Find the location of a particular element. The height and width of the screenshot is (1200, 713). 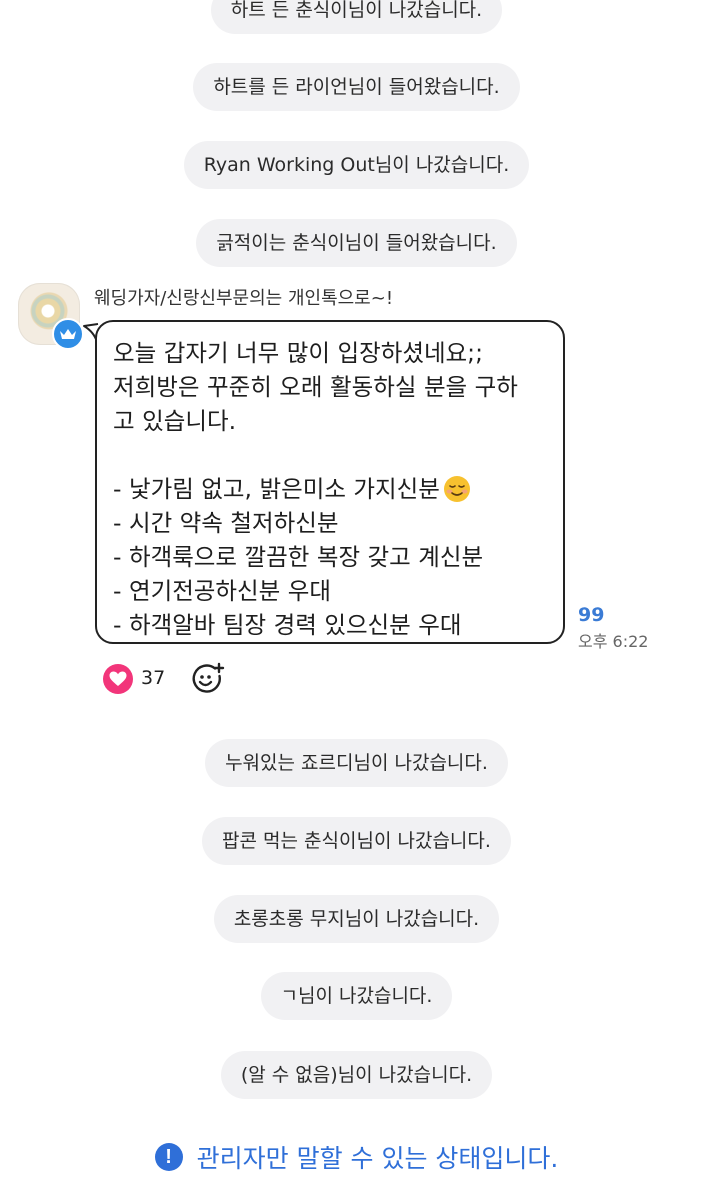

message-line: - 하객룩으로 깔끔한 복장 갖고 계신분 is located at coordinates (298, 557).